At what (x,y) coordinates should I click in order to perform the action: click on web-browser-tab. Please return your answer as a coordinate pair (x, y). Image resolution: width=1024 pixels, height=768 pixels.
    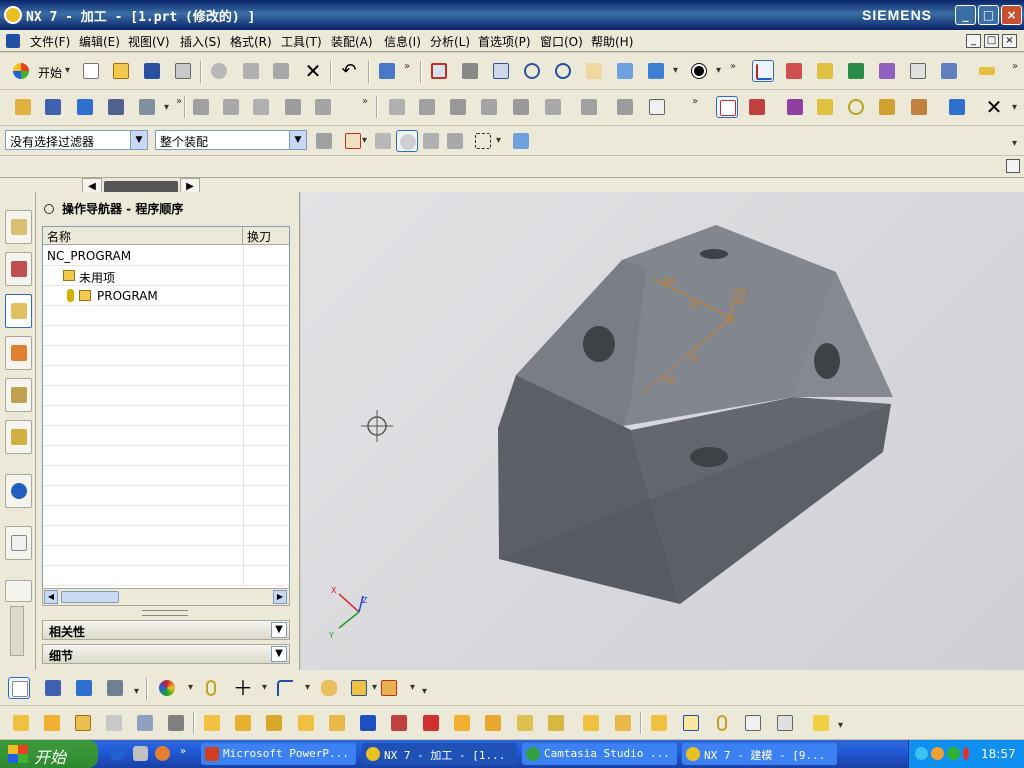
    Looking at the image, I should click on (18, 543).